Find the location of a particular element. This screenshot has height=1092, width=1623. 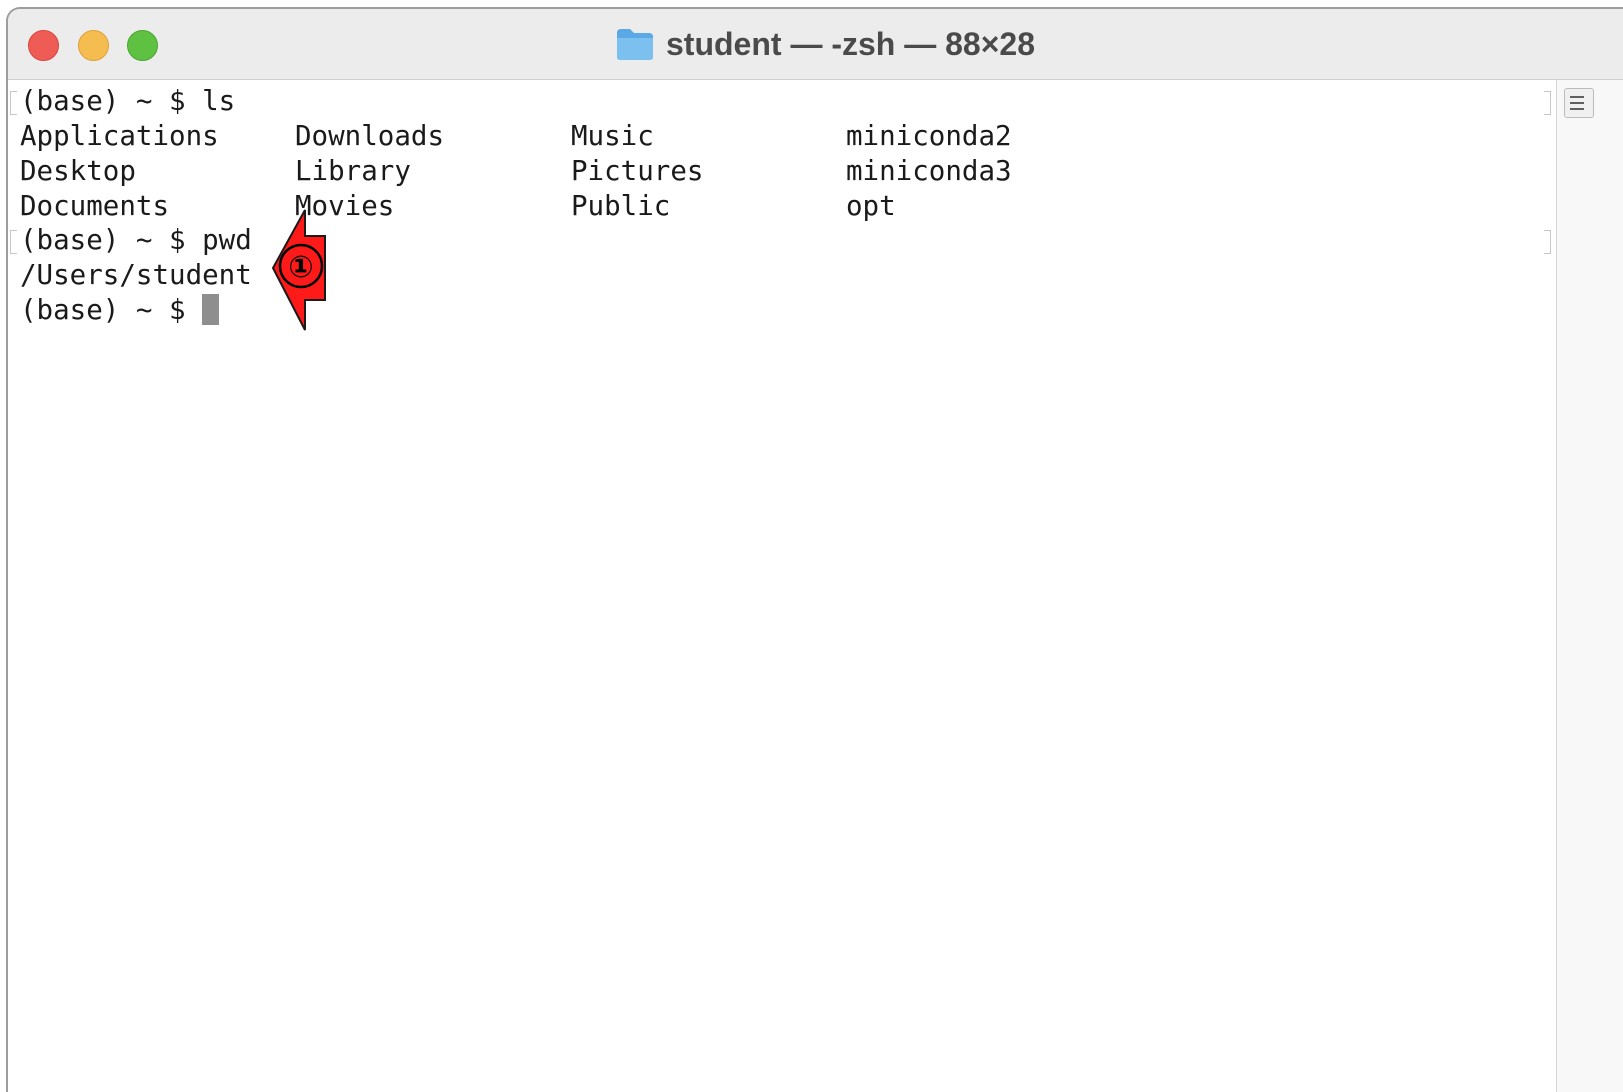

ls-item: Applications is located at coordinates (119, 136).